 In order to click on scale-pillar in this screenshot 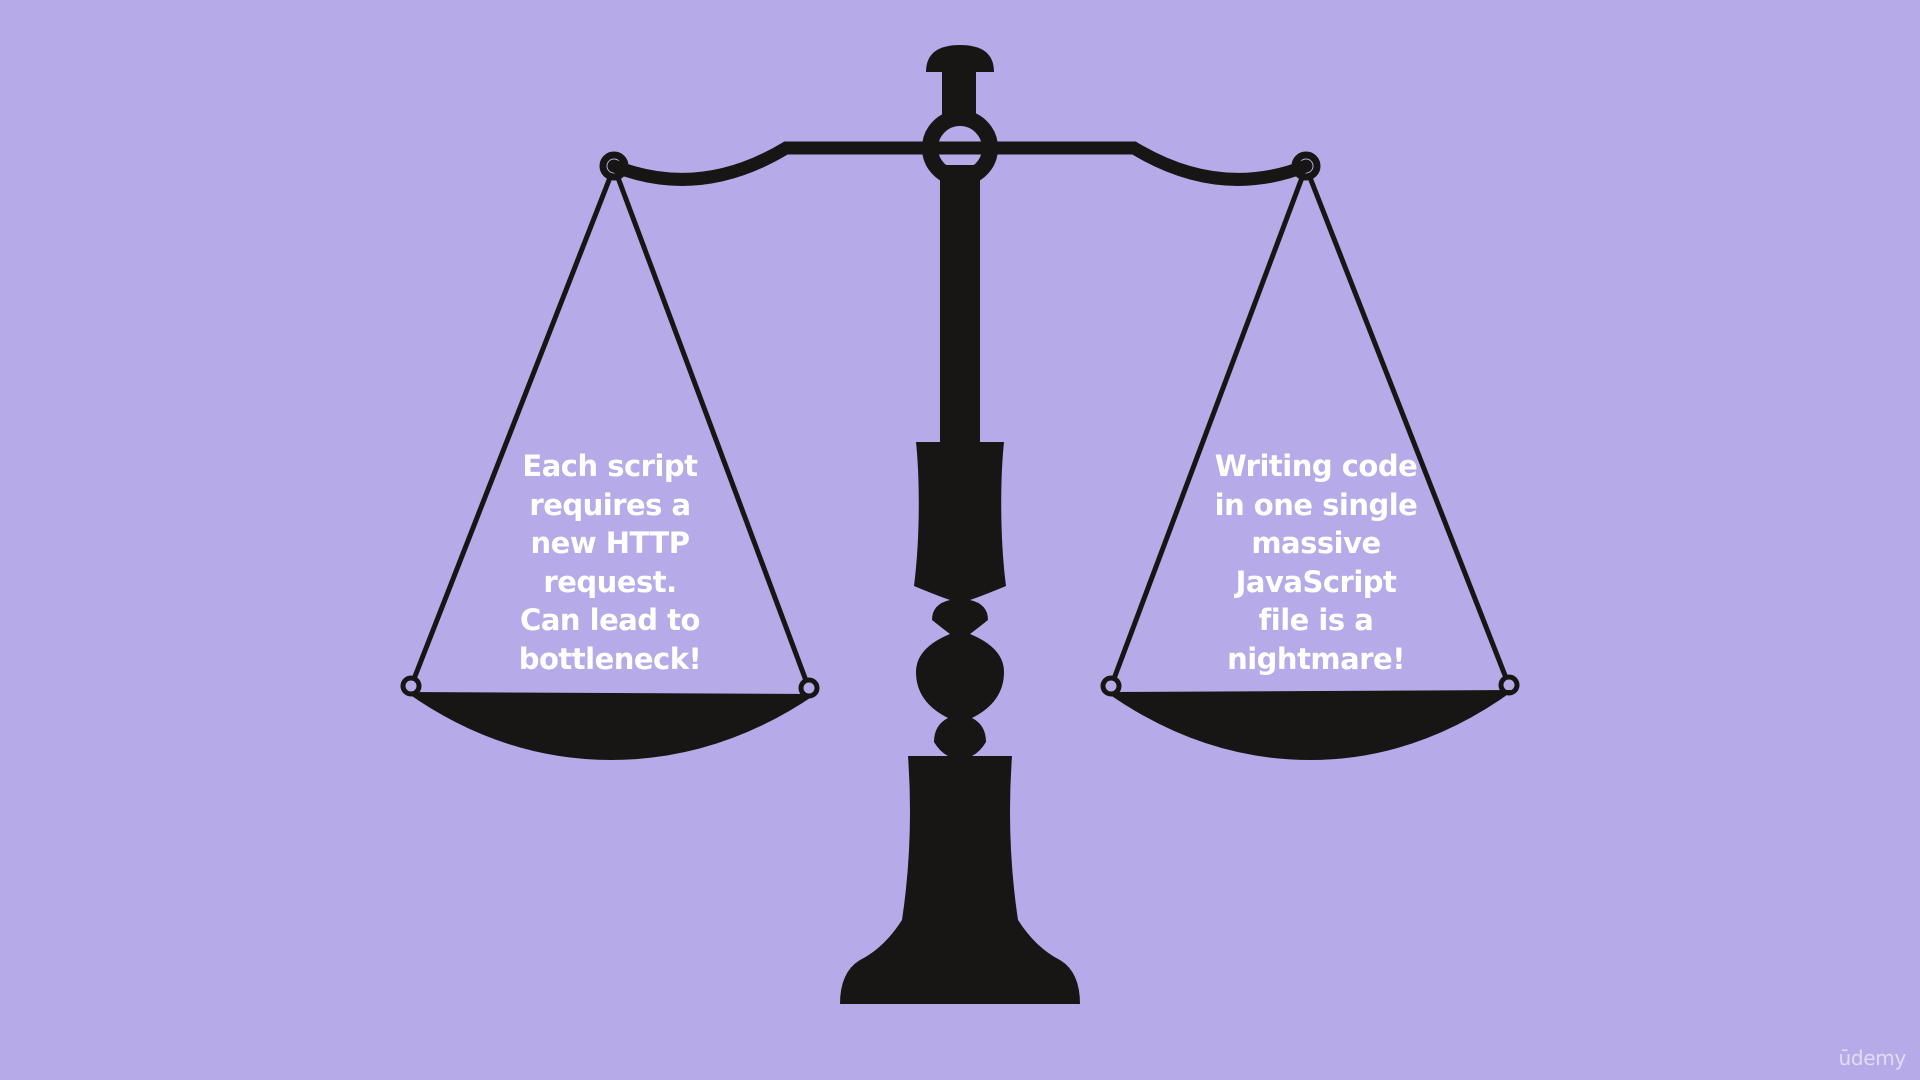, I will do `click(960, 307)`.